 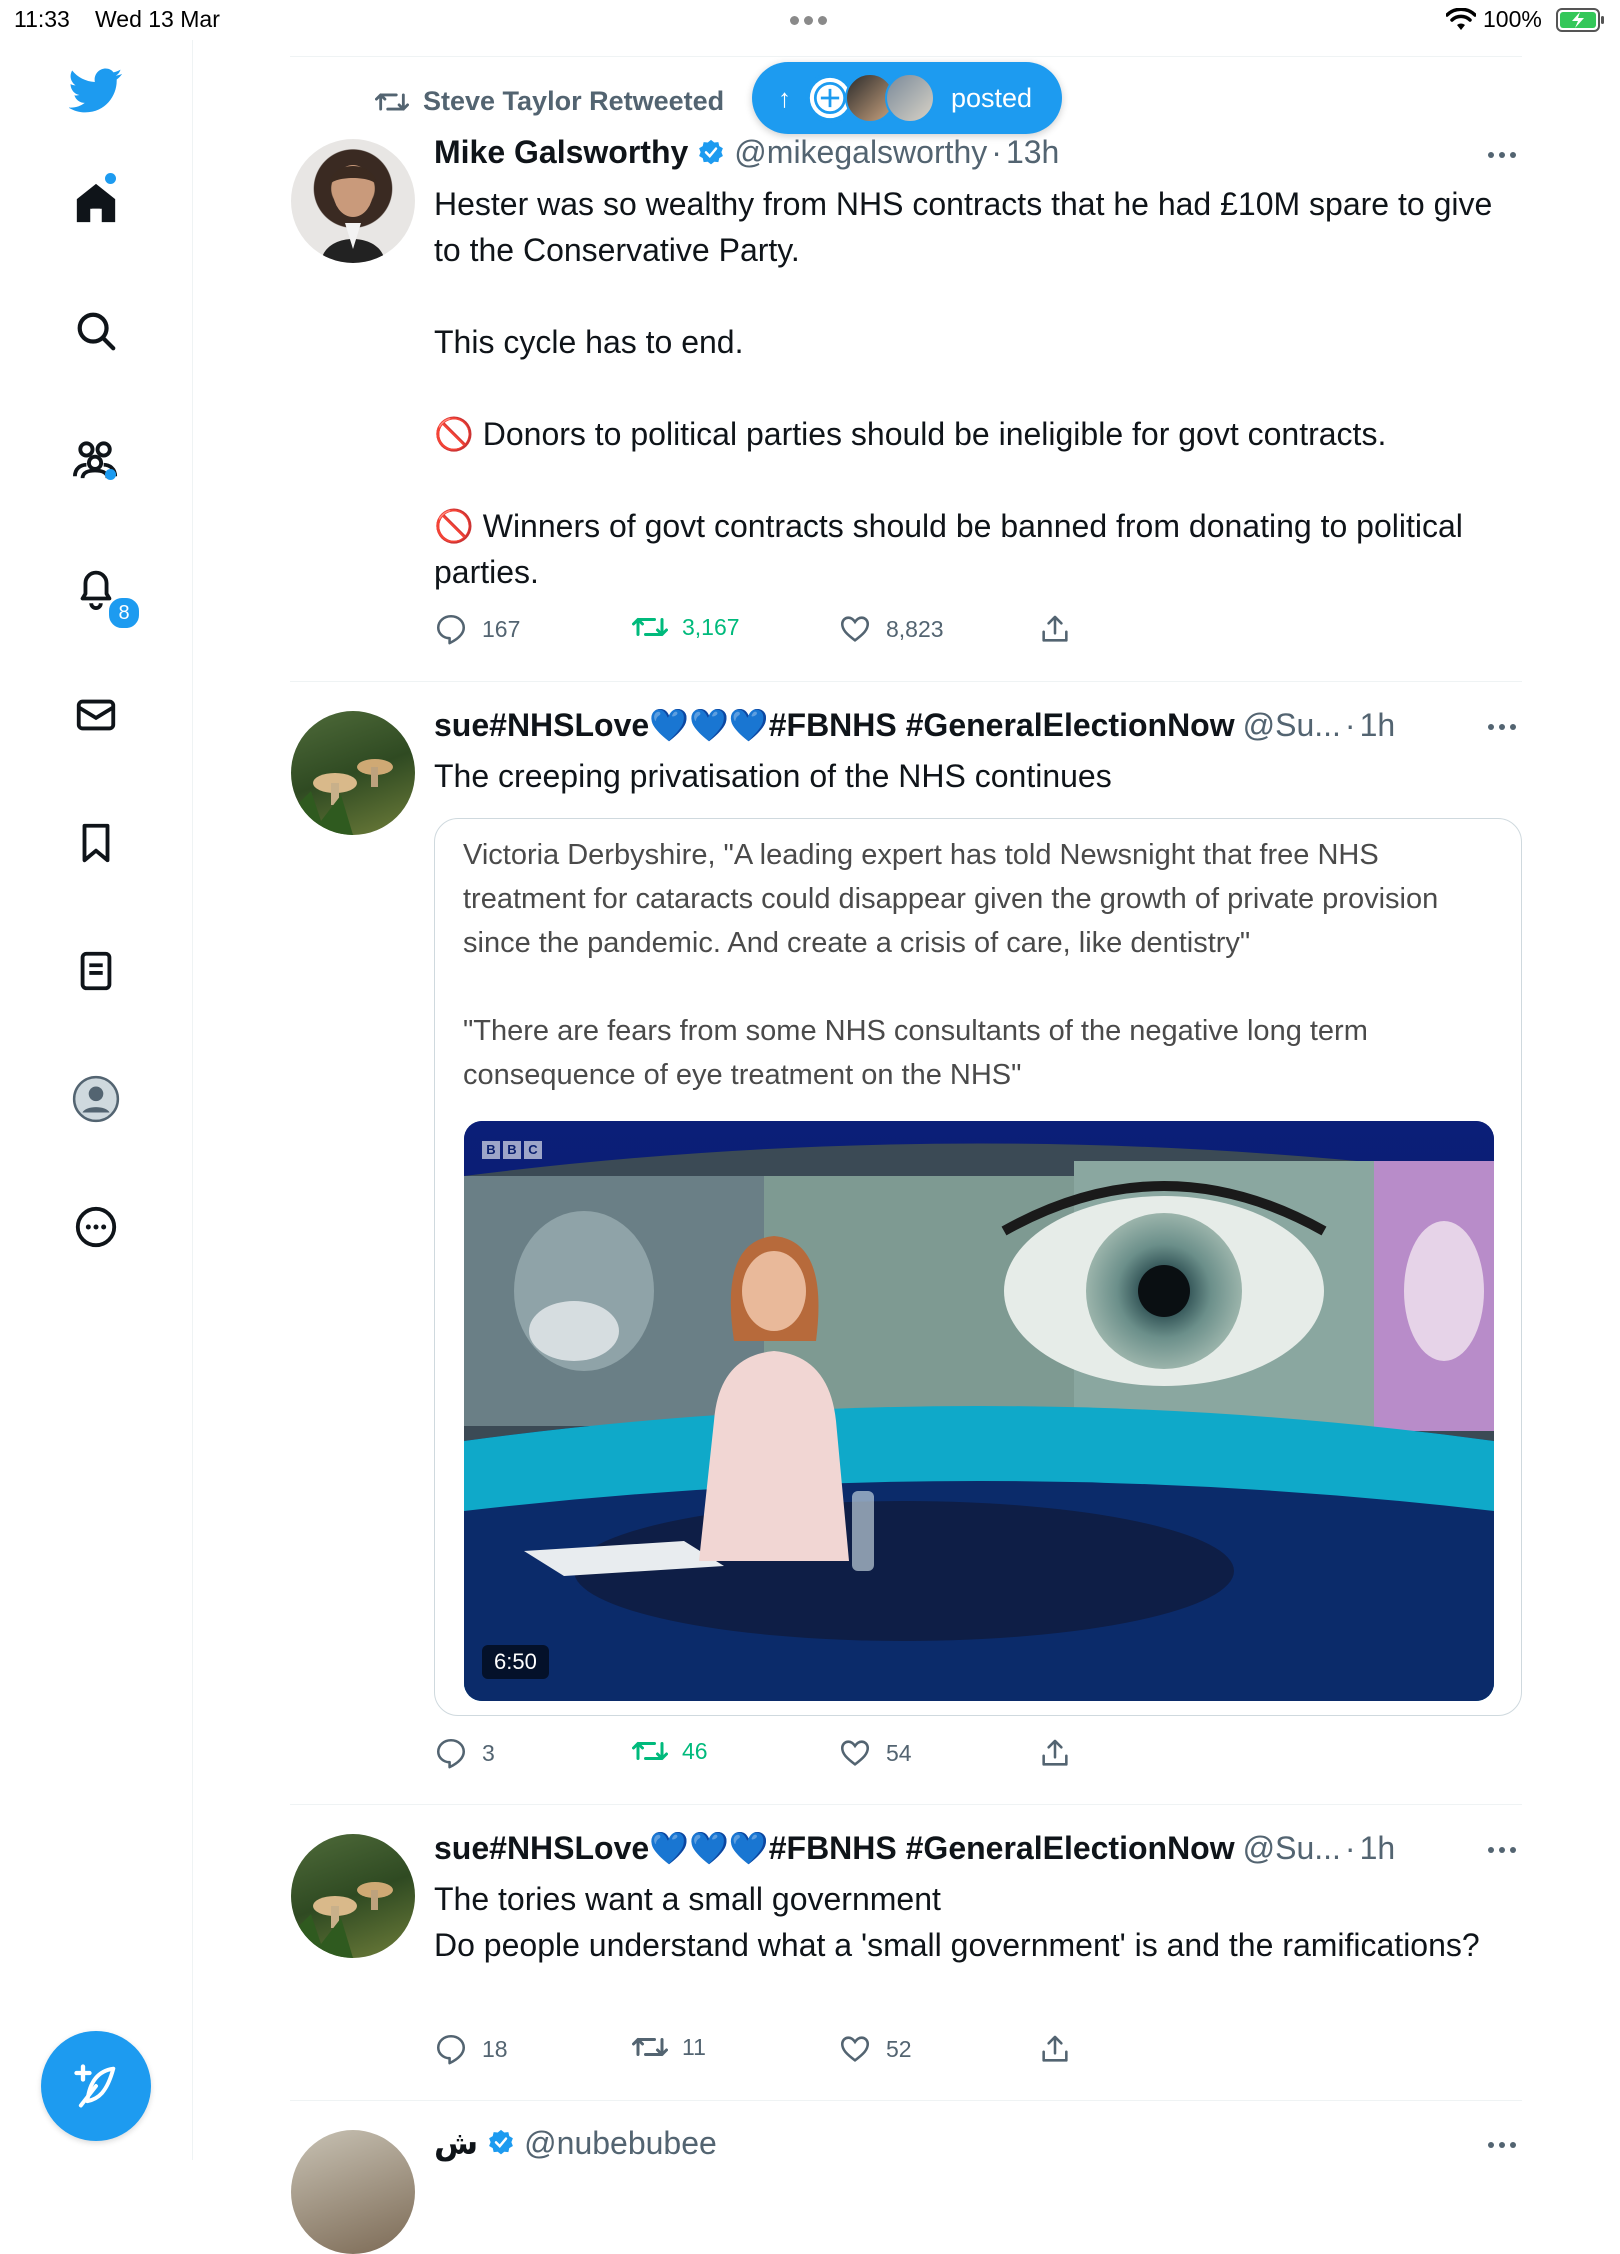 What do you see at coordinates (711, 626) in the screenshot?
I see `retweet-count: 3,167` at bounding box center [711, 626].